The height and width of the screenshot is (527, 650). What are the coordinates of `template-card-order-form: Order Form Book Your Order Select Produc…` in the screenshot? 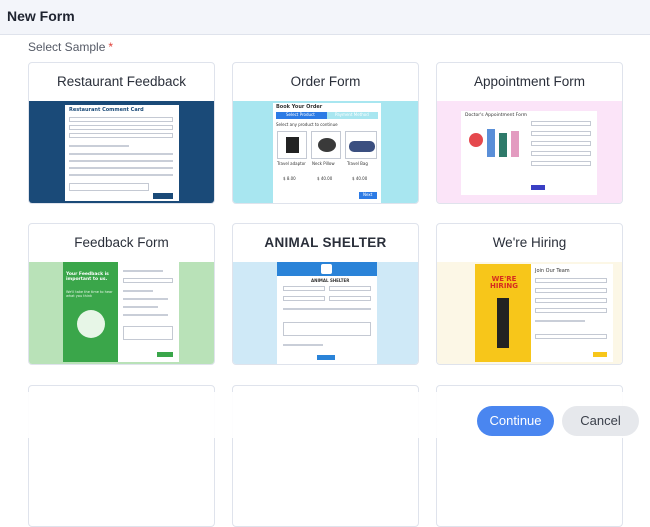 It's located at (325, 133).